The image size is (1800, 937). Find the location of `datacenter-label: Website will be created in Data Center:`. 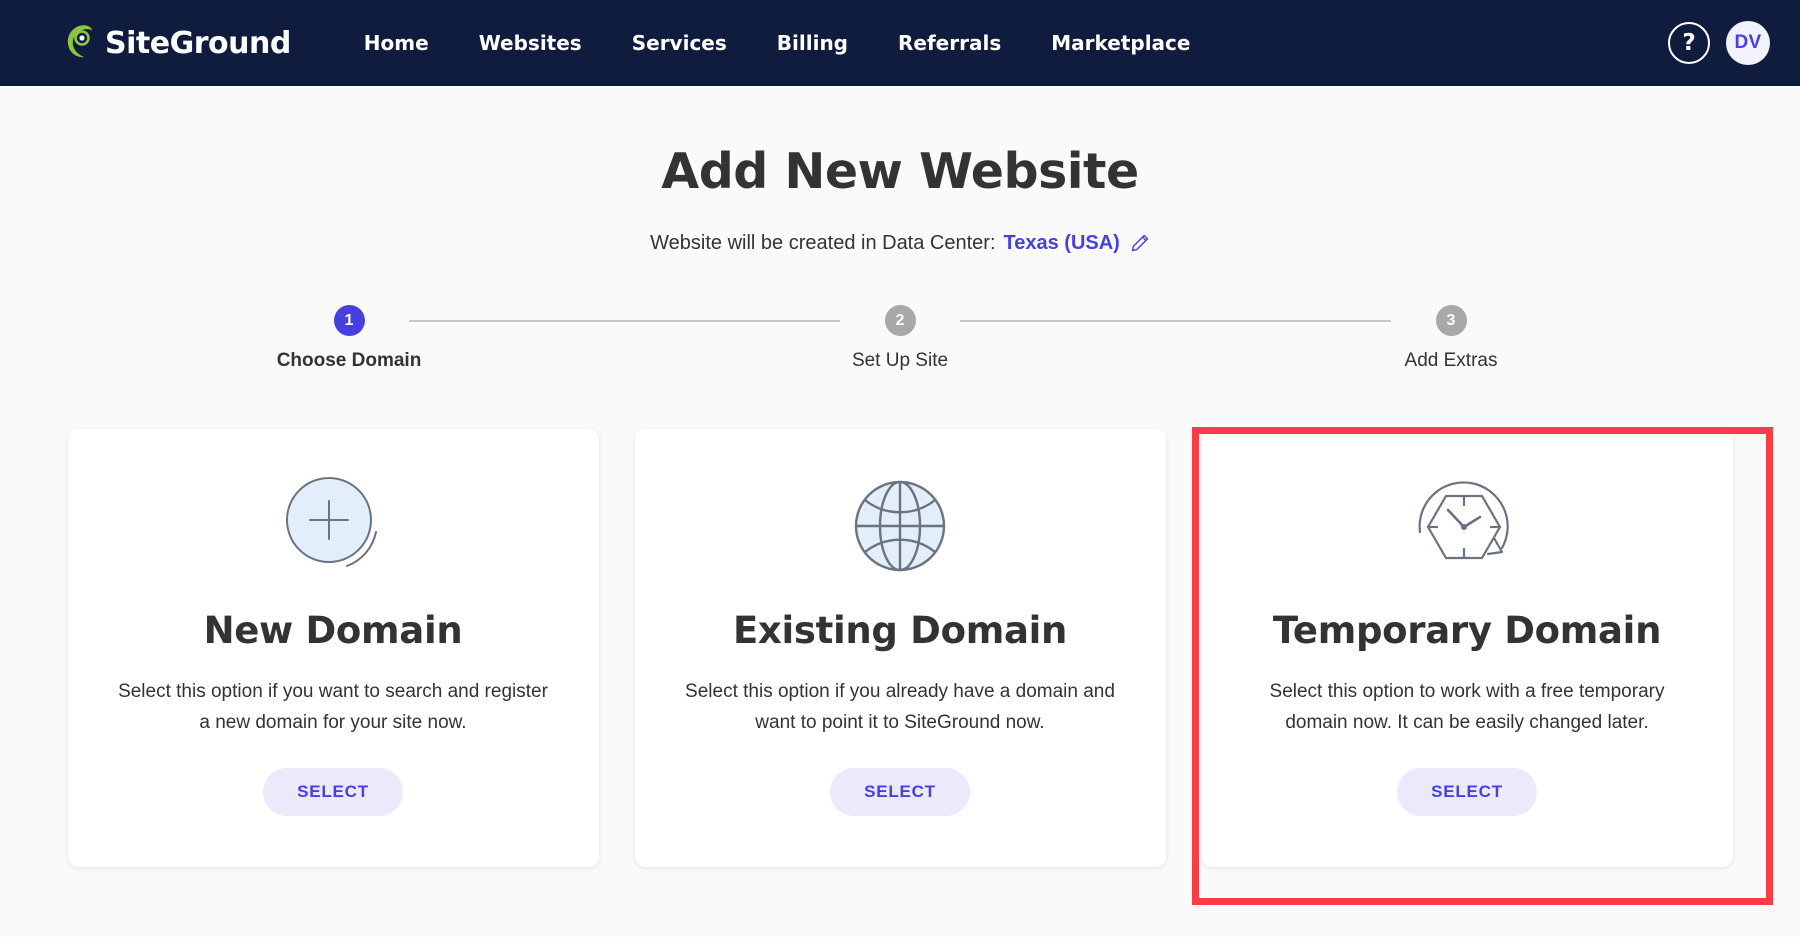

datacenter-label: Website will be created in Data Center: is located at coordinates (823, 243).